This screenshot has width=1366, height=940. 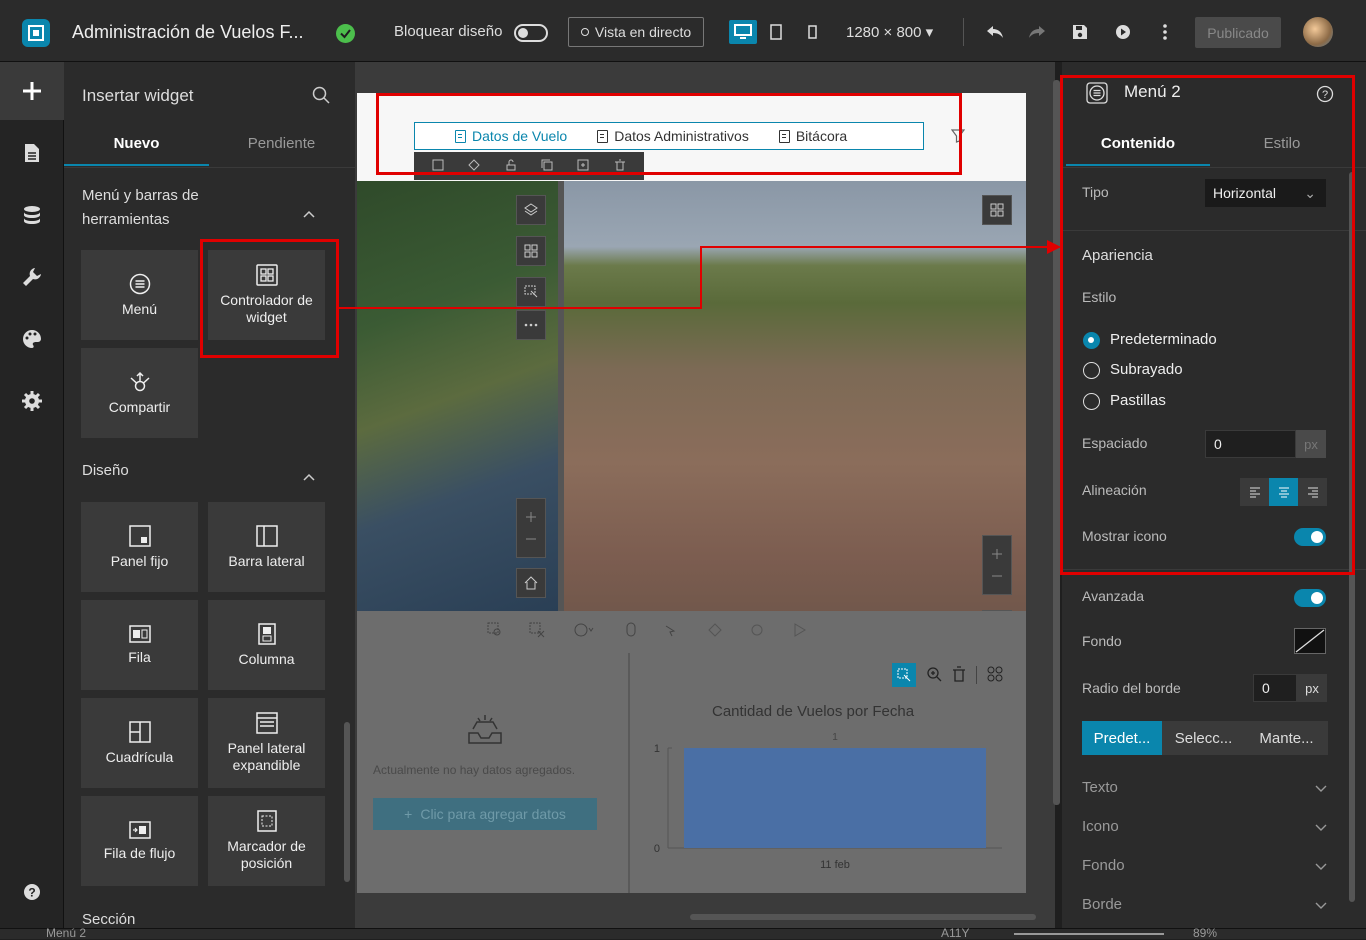 I want to click on widget-card-placeholder: Marcador de posición, so click(x=266, y=841).